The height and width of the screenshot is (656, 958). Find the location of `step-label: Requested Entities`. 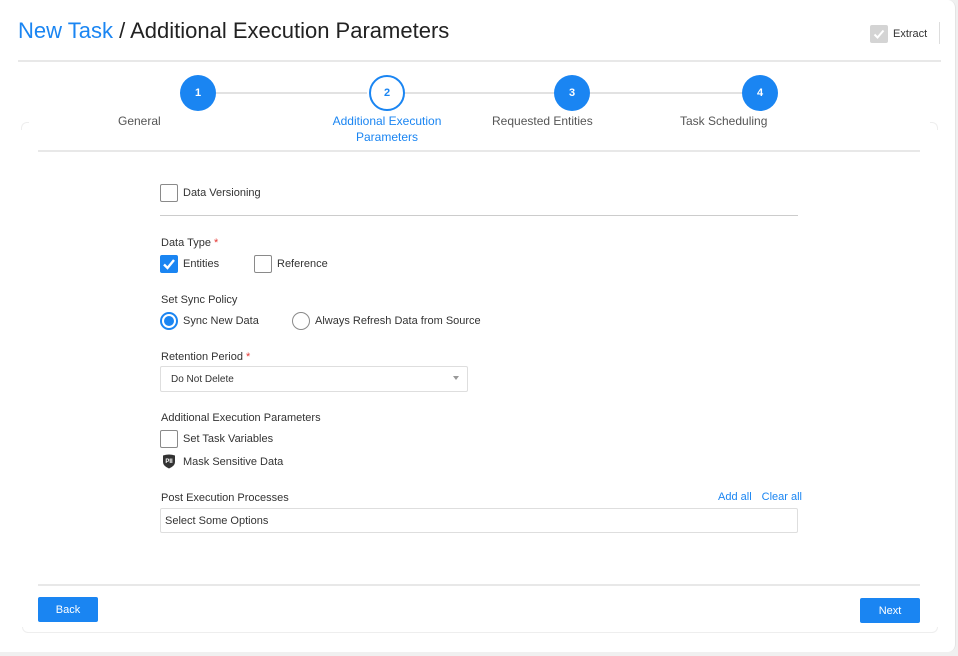

step-label: Requested Entities is located at coordinates (542, 121).